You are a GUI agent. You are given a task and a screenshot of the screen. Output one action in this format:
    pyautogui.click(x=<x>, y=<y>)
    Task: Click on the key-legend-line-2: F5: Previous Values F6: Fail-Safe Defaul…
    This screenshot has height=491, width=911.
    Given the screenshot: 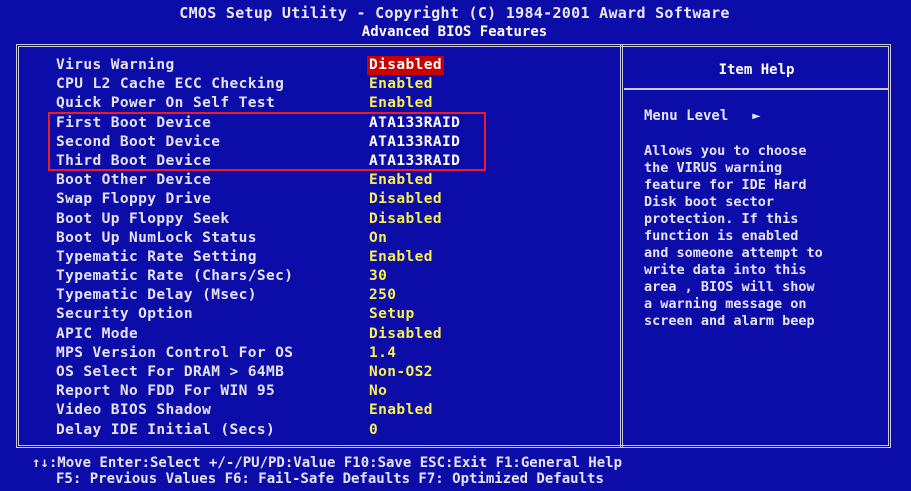 What is the action you would take?
    pyautogui.click(x=330, y=479)
    